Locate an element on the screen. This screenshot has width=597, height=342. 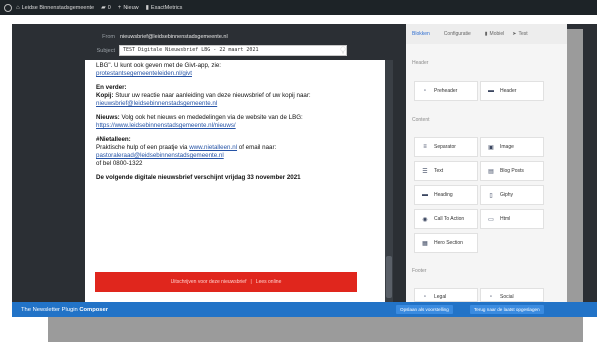
block-social-label: Social is located at coordinates (507, 297).